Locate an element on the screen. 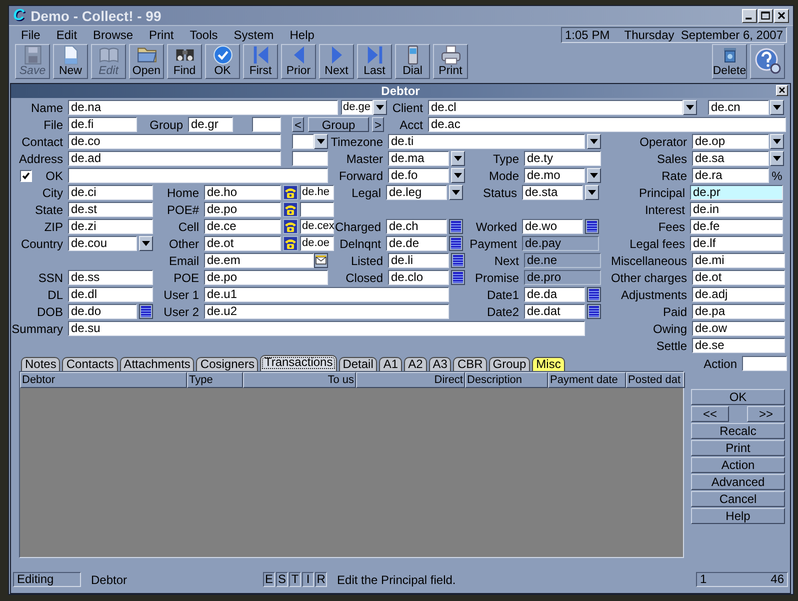 Image resolution: width=798 pixels, height=601 pixels. text-field: de.ac is located at coordinates (607, 124).